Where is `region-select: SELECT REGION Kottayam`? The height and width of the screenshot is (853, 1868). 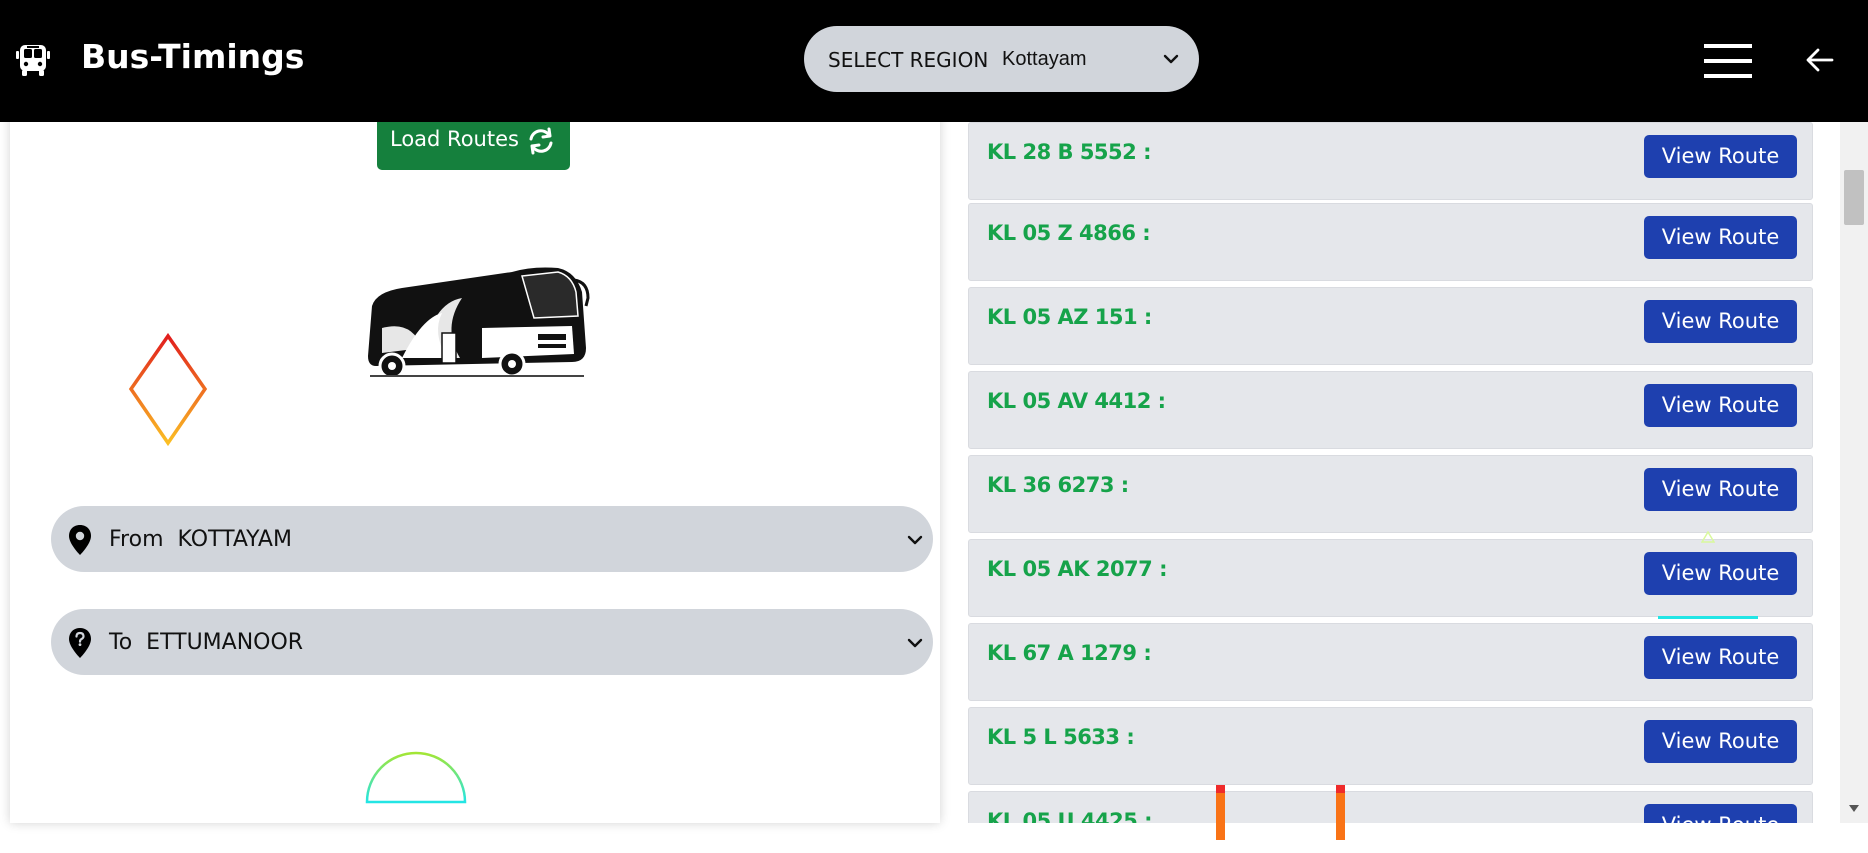 region-select: SELECT REGION Kottayam is located at coordinates (1001, 59).